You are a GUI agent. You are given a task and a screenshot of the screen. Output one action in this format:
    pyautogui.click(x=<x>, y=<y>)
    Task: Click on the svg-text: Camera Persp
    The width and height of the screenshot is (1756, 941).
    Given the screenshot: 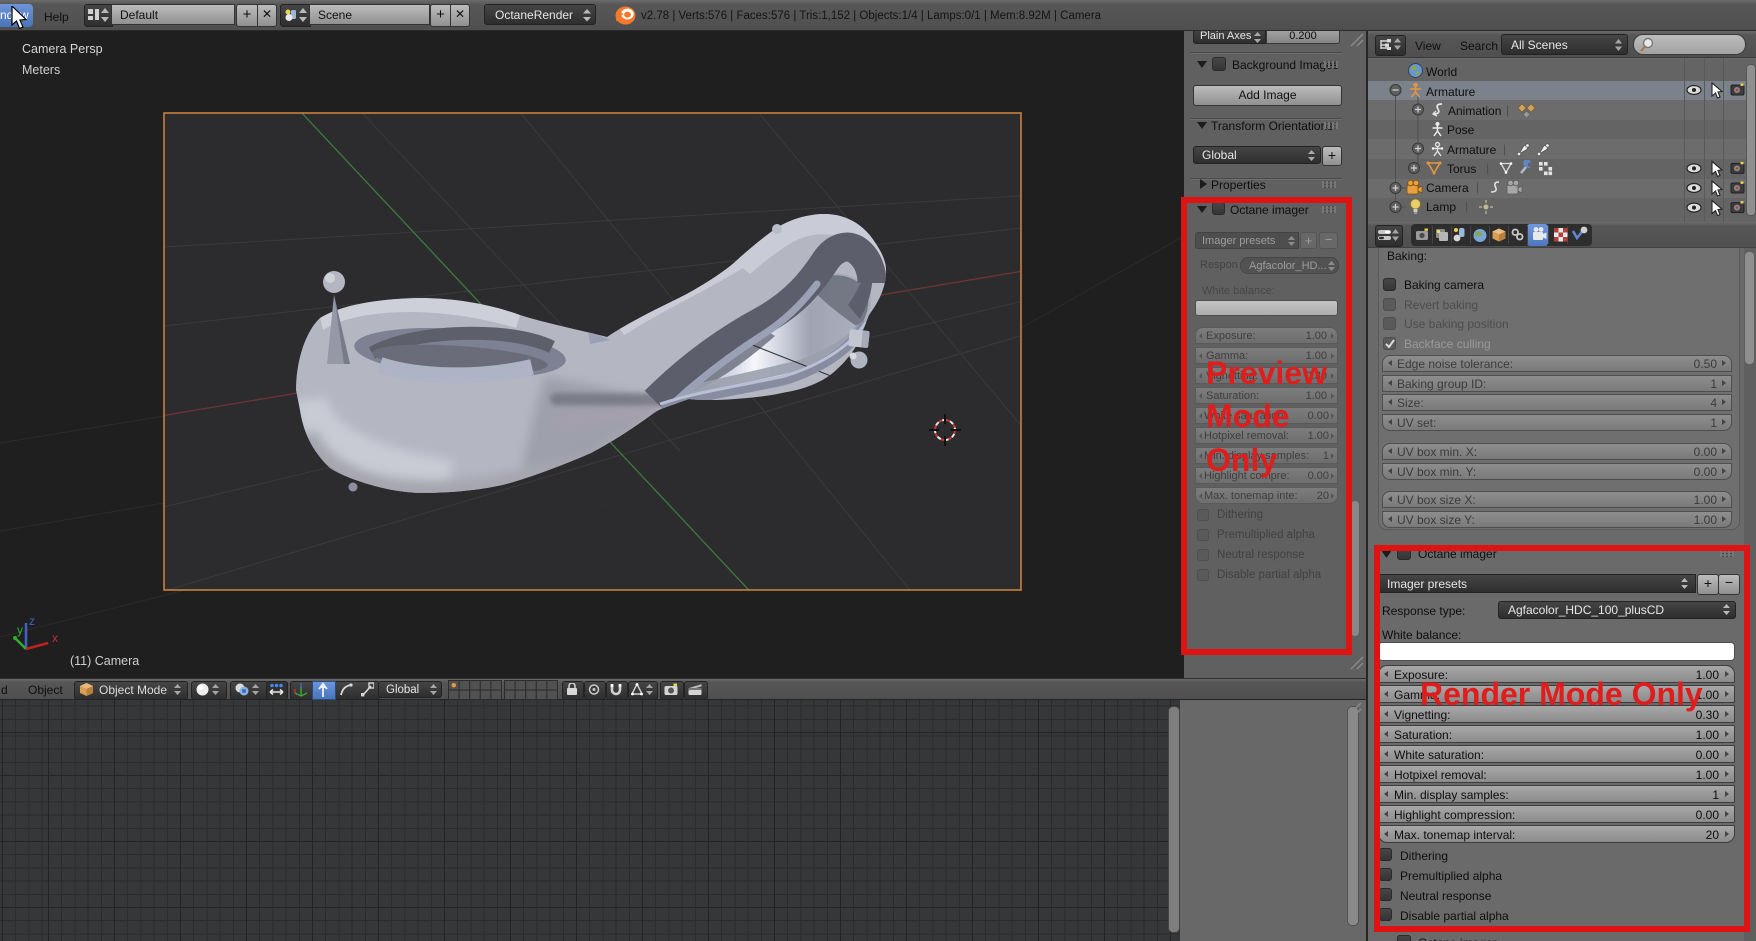 What is the action you would take?
    pyautogui.click(x=62, y=49)
    